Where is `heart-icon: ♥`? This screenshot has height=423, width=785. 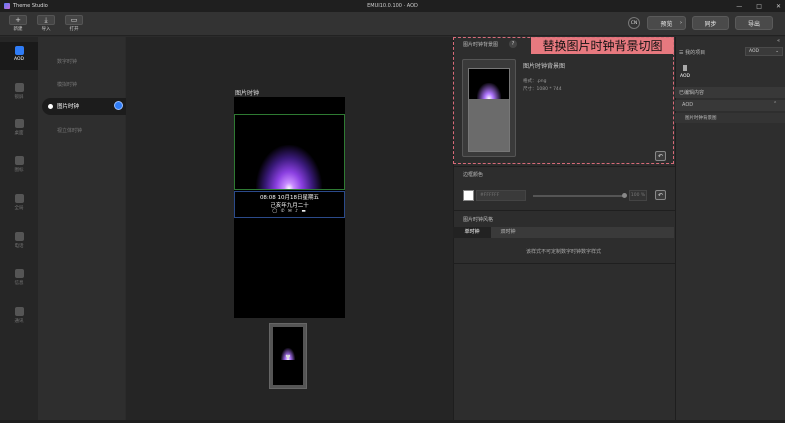 heart-icon: ♥ is located at coordinates (288, 357).